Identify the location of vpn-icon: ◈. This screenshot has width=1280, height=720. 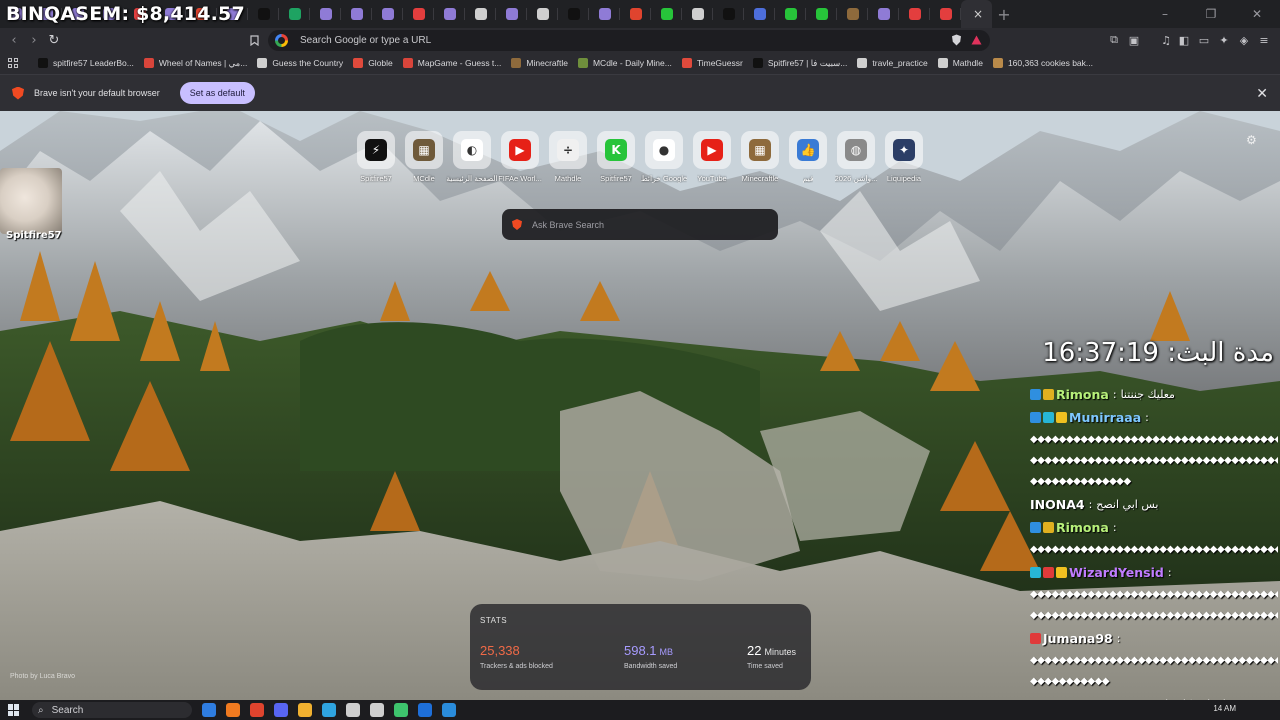
(1244, 40).